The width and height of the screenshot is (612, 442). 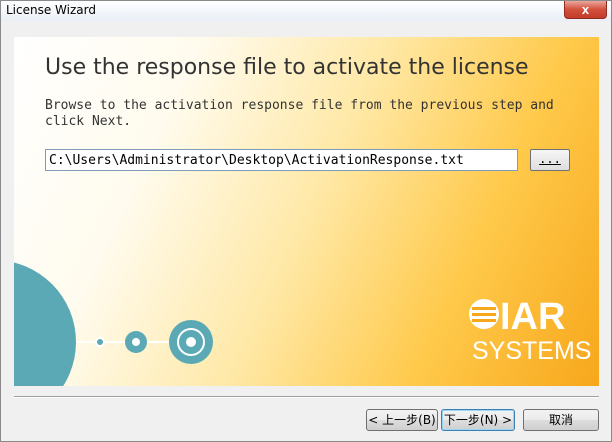 What do you see at coordinates (281, 160) in the screenshot?
I see `response-file-path-input` at bounding box center [281, 160].